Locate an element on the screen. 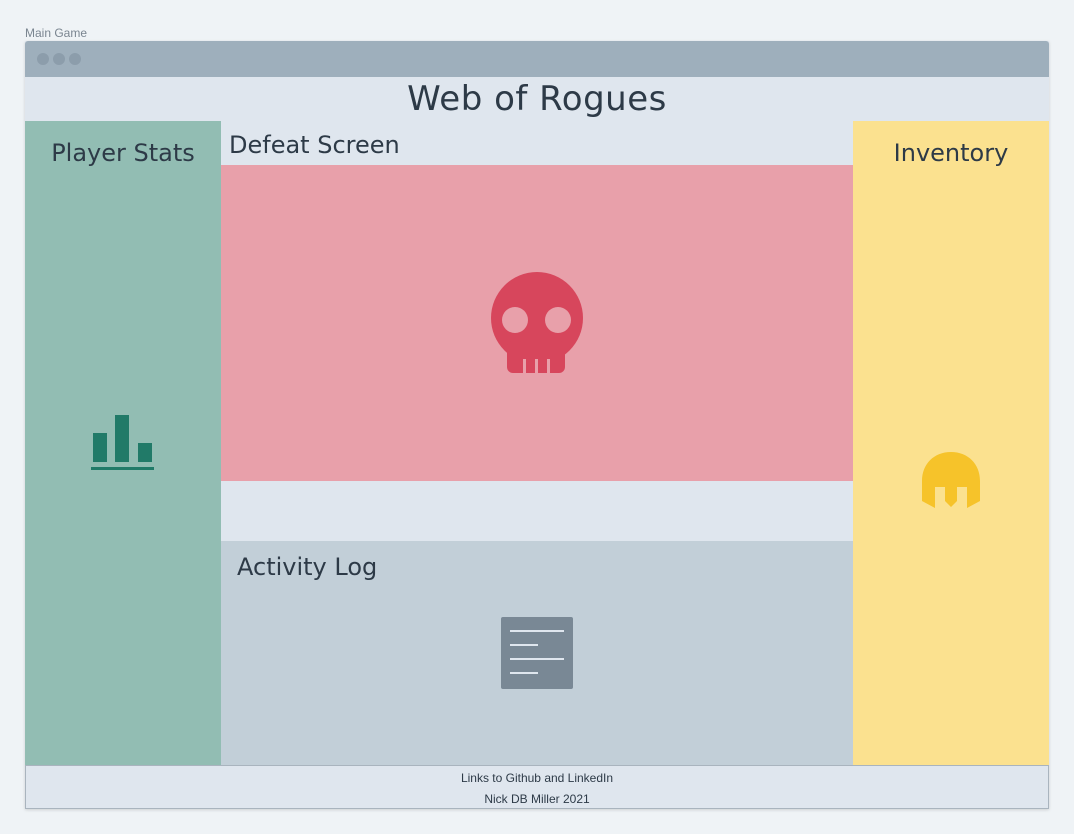 The width and height of the screenshot is (1074, 834). player-stats-heading: Player Stats is located at coordinates (123, 153).